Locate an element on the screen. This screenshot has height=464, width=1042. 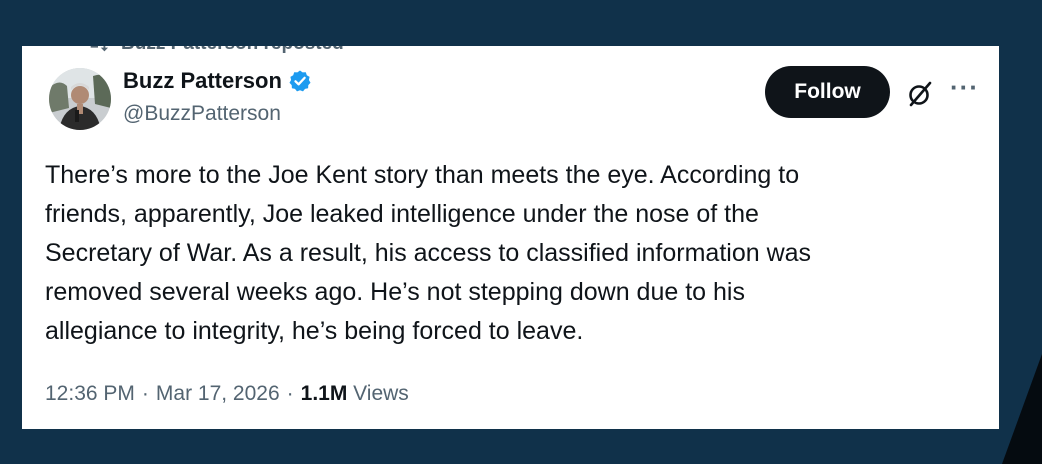
tweet-meta: 12:36 PM · Mar 17, 2026 · 1.1M Views is located at coordinates (227, 394).